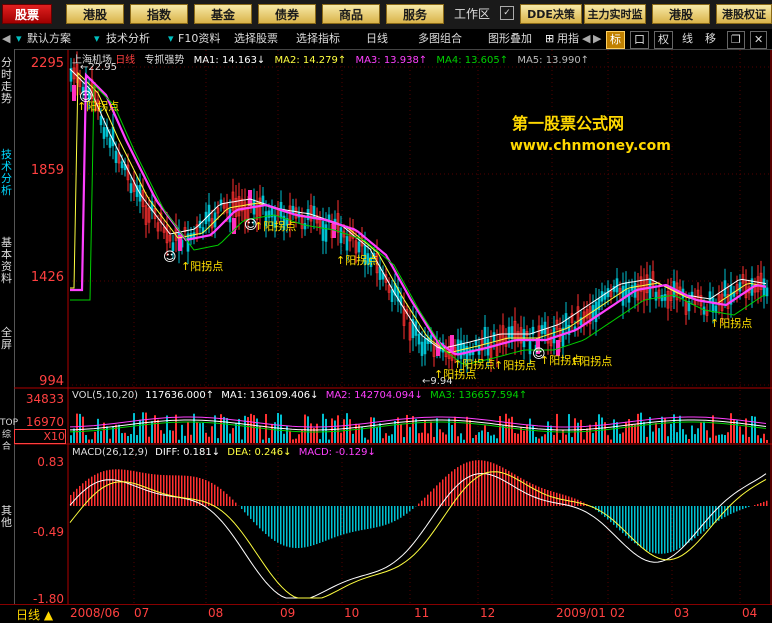 This screenshot has width=772, height=623. What do you see at coordinates (710, 39) in the screenshot?
I see `move-icon: 移` at bounding box center [710, 39].